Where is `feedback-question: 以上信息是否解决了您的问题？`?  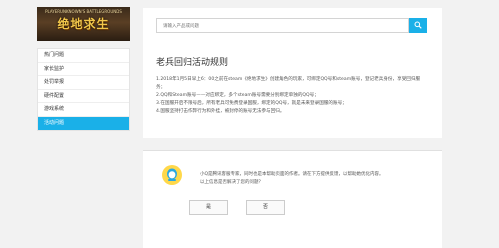 feedback-question: 以上信息是否解决了您的问题？ is located at coordinates (231, 182).